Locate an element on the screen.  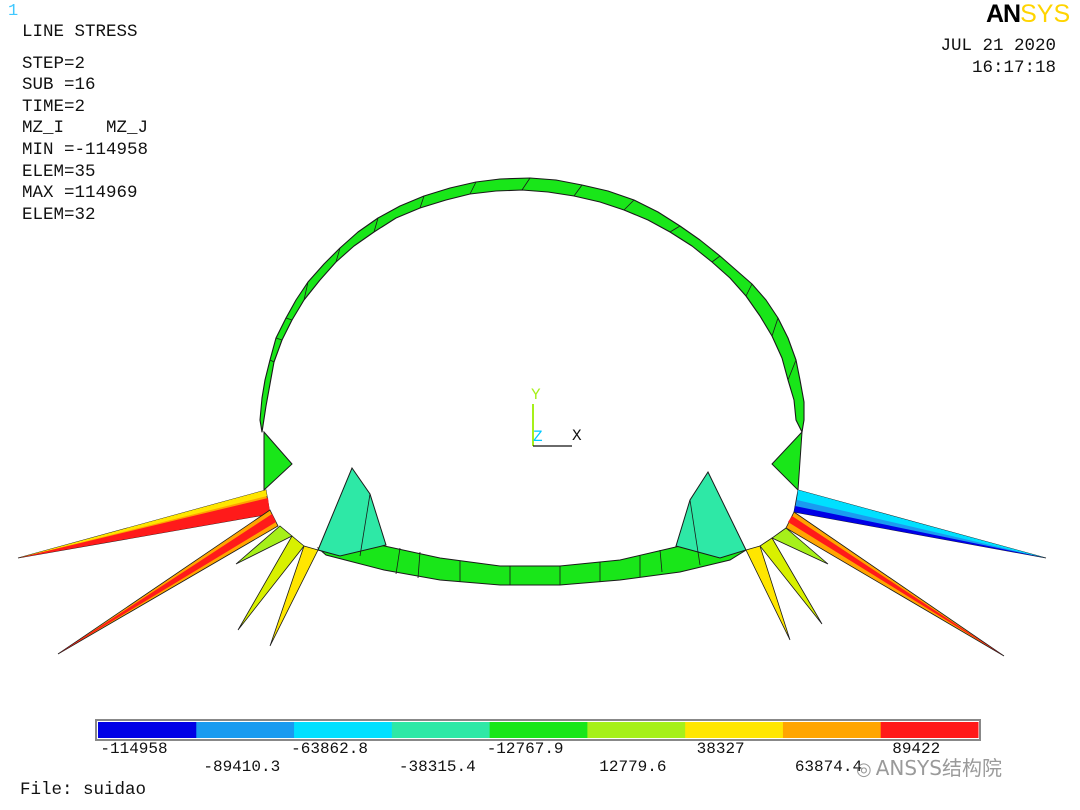
wechat-icon: ◎ is located at coordinates (864, 769).